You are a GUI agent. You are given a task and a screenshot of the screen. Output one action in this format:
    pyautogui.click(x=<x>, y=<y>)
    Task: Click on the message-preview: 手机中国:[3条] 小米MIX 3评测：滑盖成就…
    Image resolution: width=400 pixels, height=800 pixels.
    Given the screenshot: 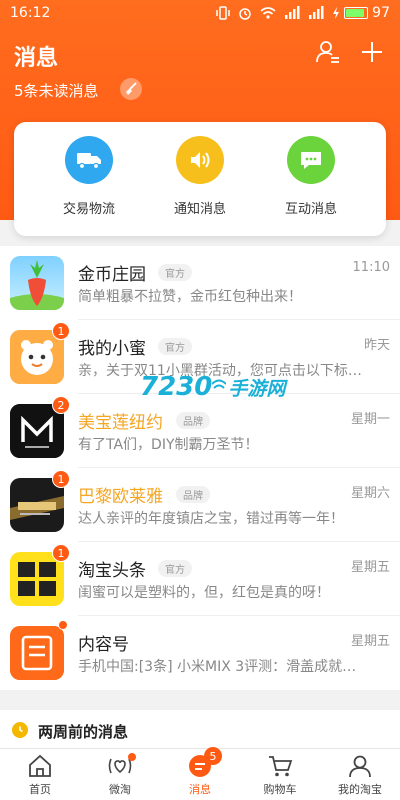 What is the action you would take?
    pyautogui.click(x=217, y=667)
    